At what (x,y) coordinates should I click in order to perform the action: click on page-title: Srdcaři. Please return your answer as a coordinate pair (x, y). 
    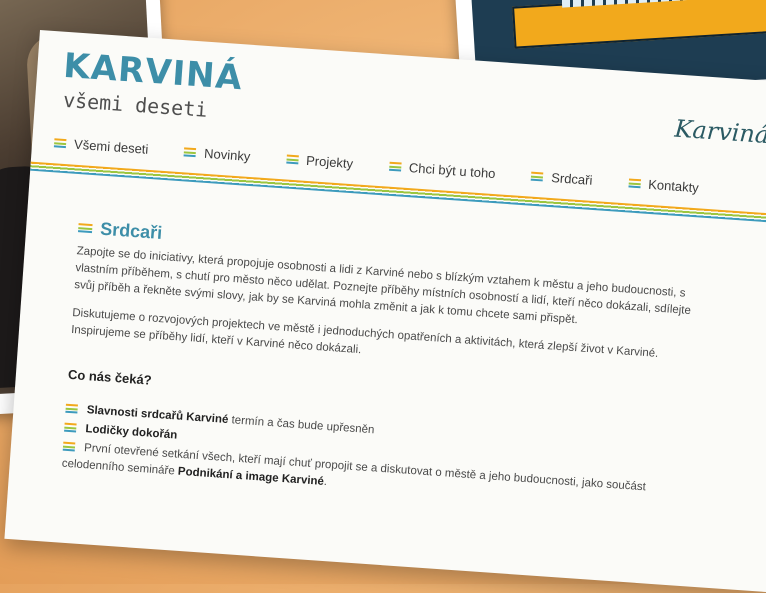
    Looking at the image, I should click on (120, 230).